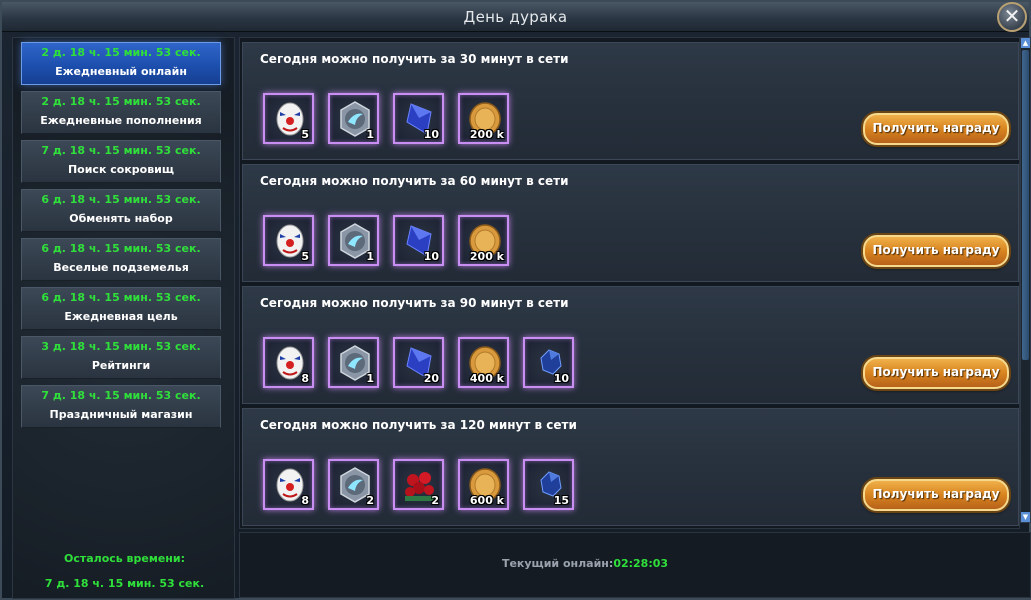  What do you see at coordinates (121, 120) in the screenshot?
I see `sidebar-item-label: Ежедневные пополнения` at bounding box center [121, 120].